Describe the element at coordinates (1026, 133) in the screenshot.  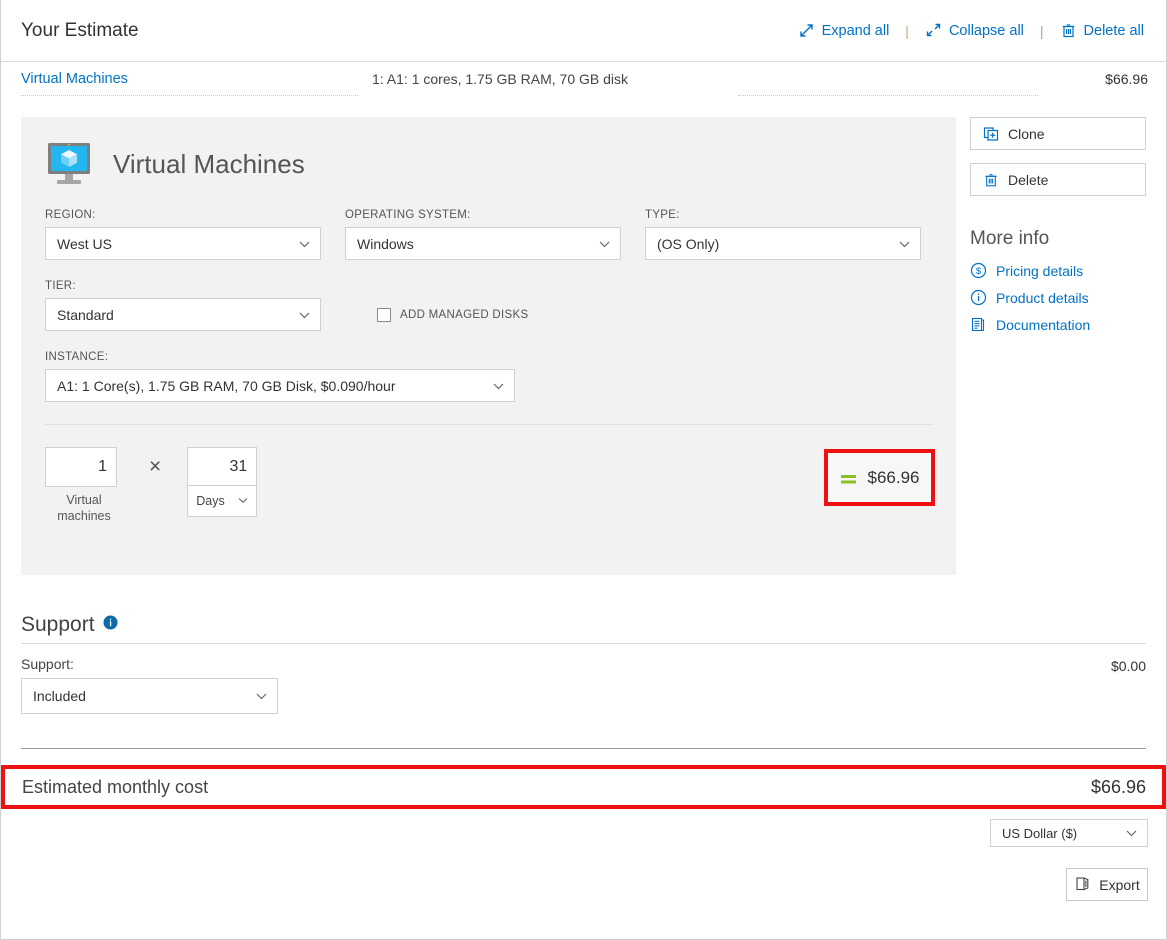
I see `clone-label: Clone` at that location.